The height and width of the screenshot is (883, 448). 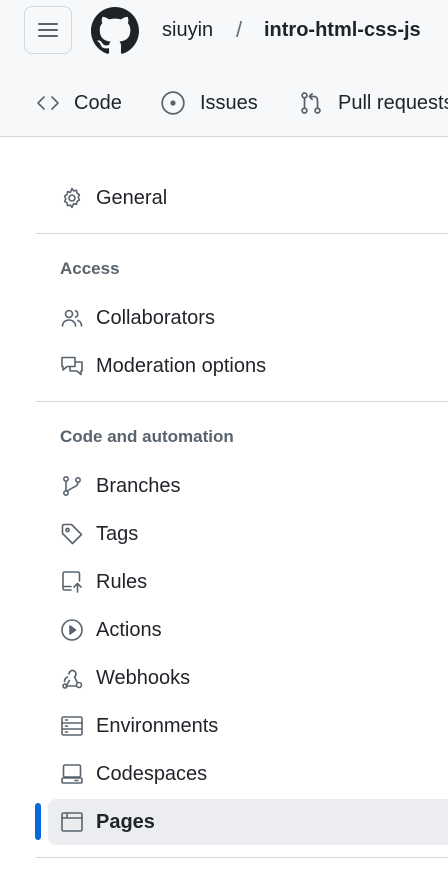 I want to click on sidebar-item-pages: Pages, so click(x=248, y=822).